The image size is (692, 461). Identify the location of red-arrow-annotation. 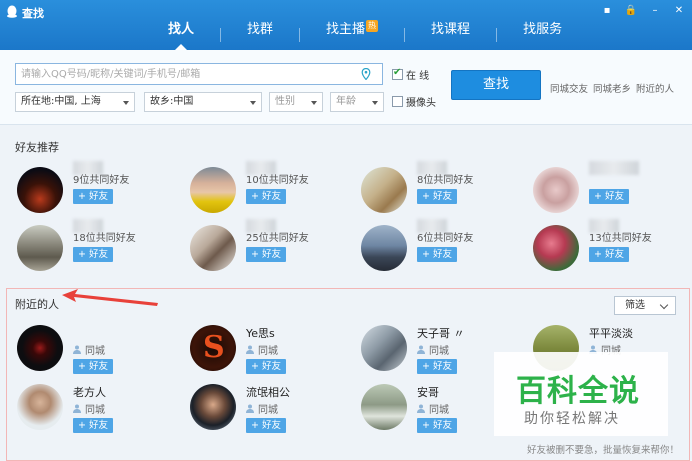
(110, 297).